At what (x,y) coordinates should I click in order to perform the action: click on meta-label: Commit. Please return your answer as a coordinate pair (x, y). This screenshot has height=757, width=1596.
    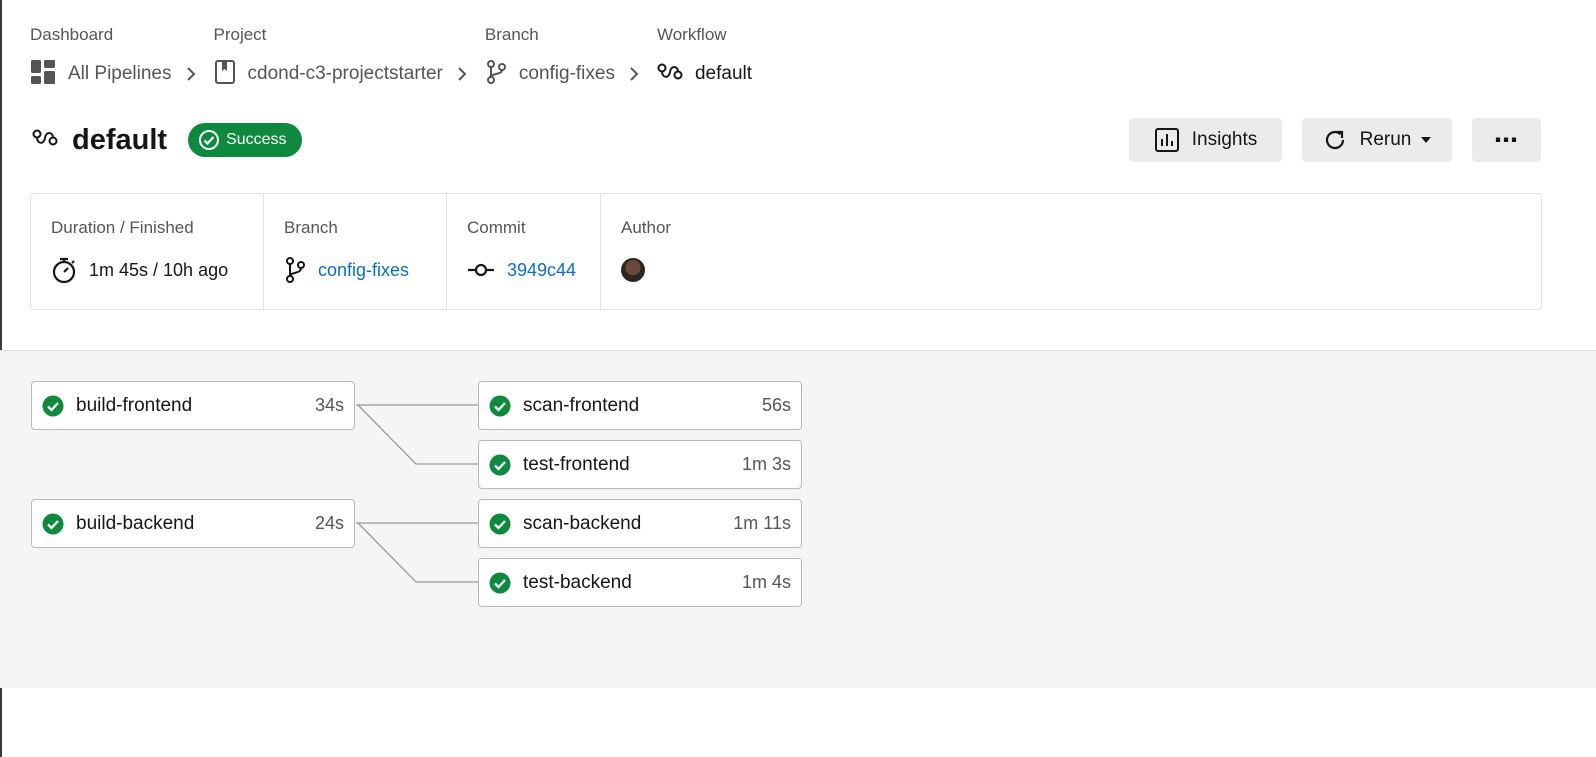
    Looking at the image, I should click on (496, 227).